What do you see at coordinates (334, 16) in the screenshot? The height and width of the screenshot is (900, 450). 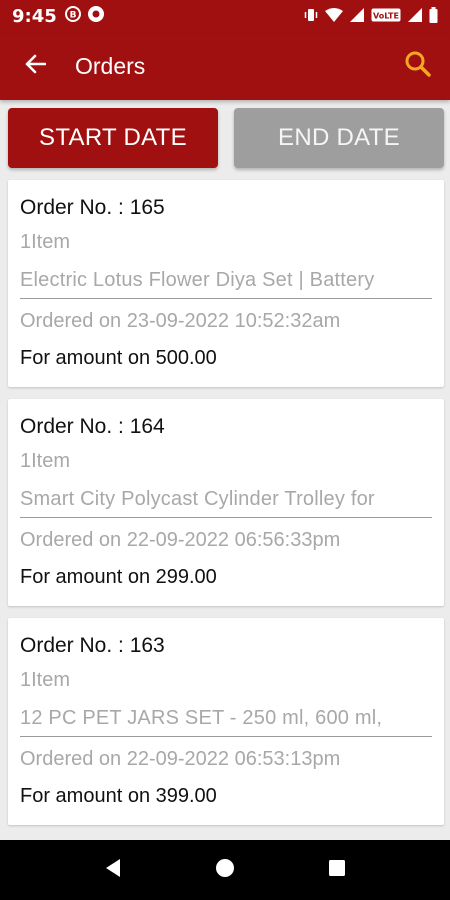 I see `wifi-icon` at bounding box center [334, 16].